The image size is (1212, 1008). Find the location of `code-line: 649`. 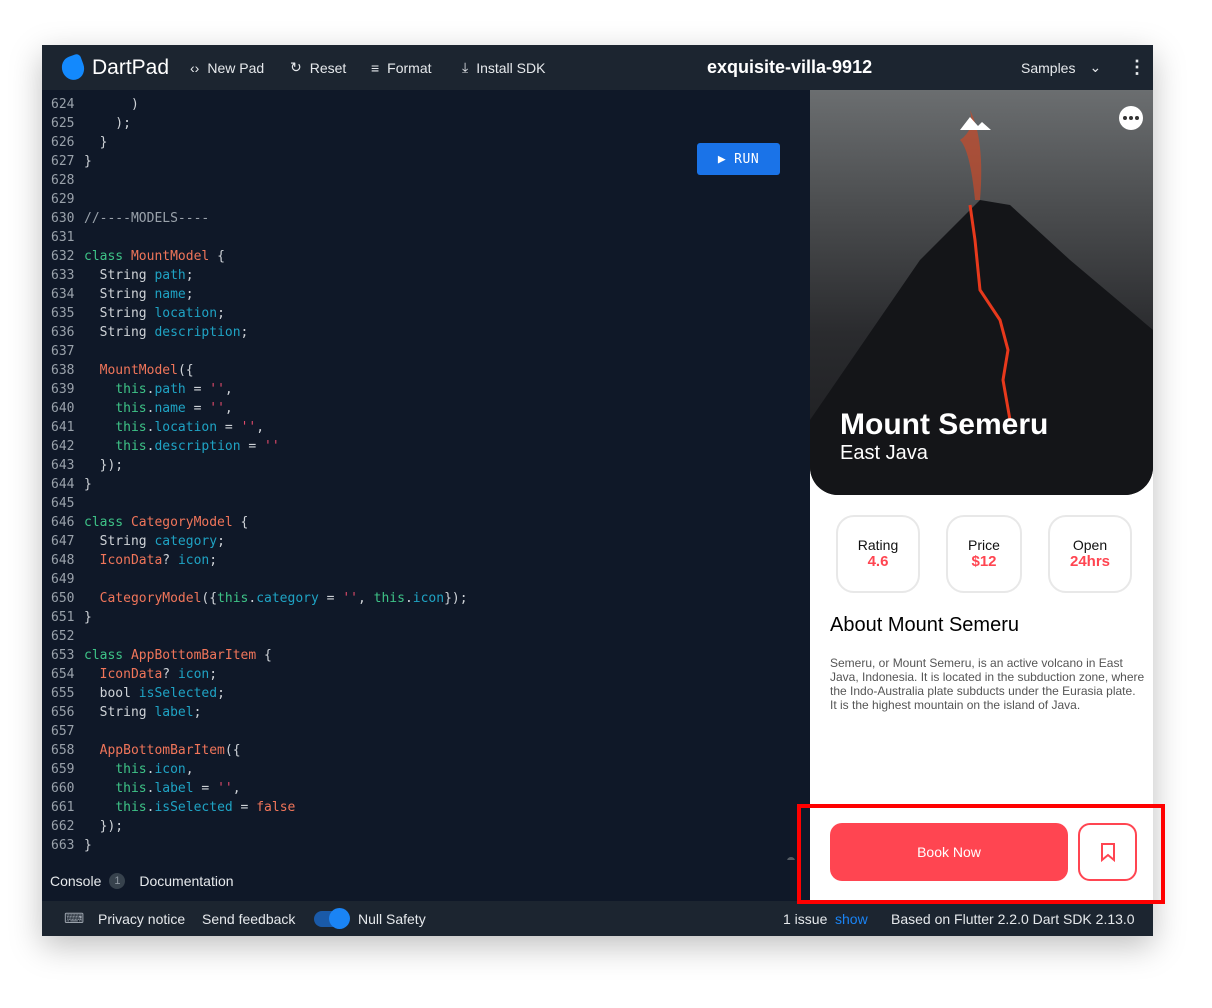

code-line: 649 is located at coordinates (425, 579).